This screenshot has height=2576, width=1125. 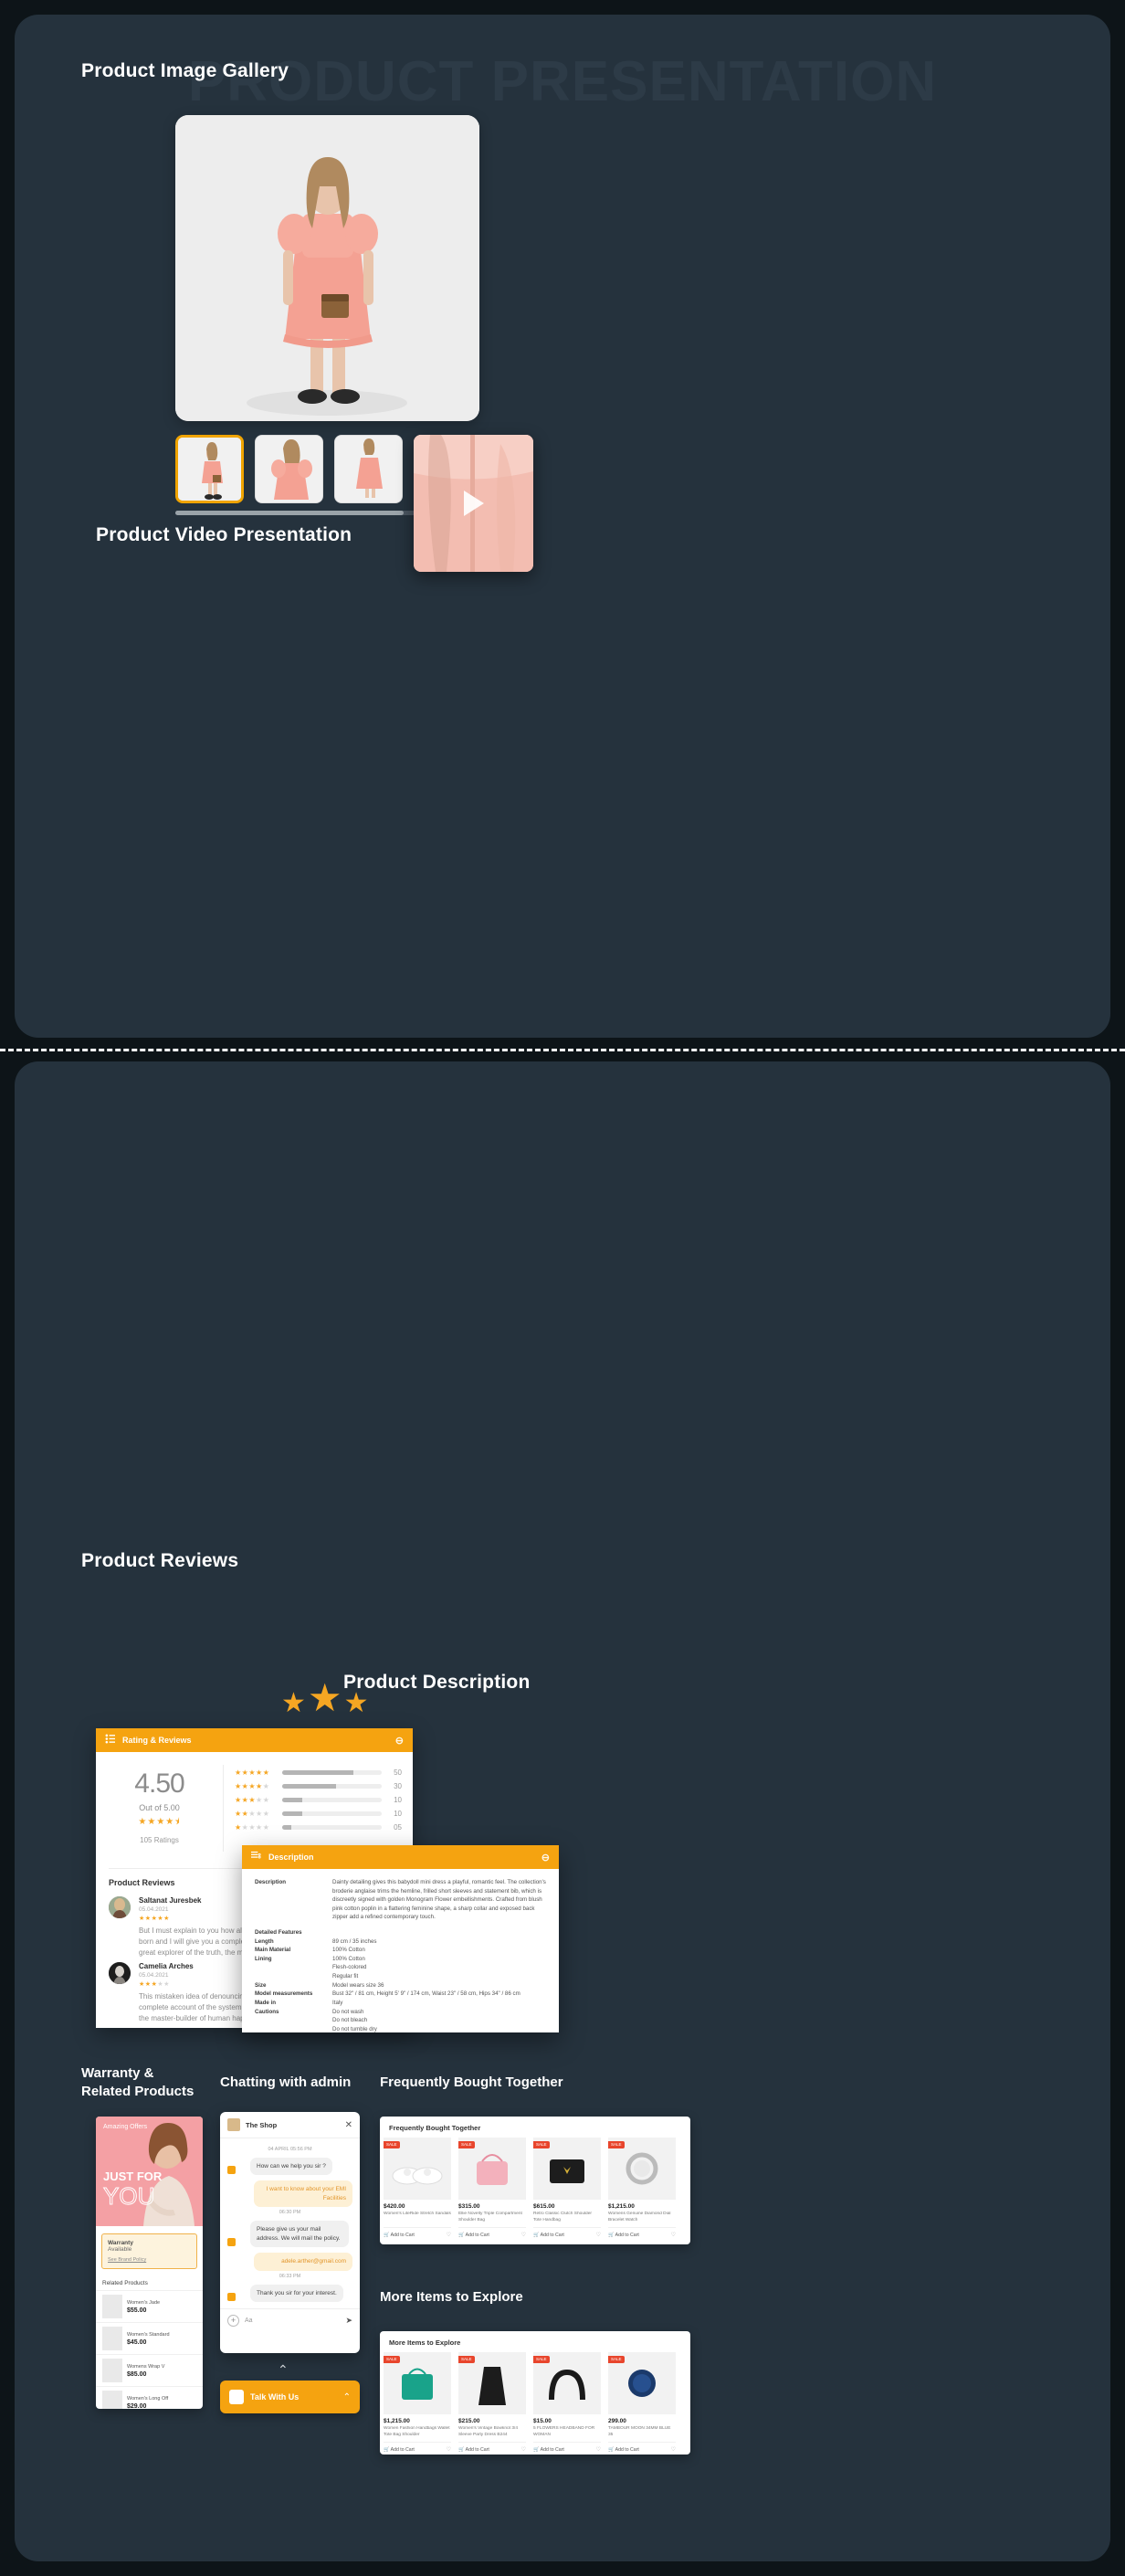 What do you see at coordinates (358, 1985) in the screenshot?
I see `spec-value: Model wears size 36` at bounding box center [358, 1985].